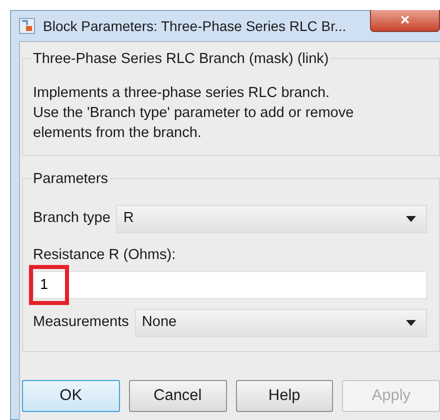  I want to click on input-field: 1, so click(230, 284).